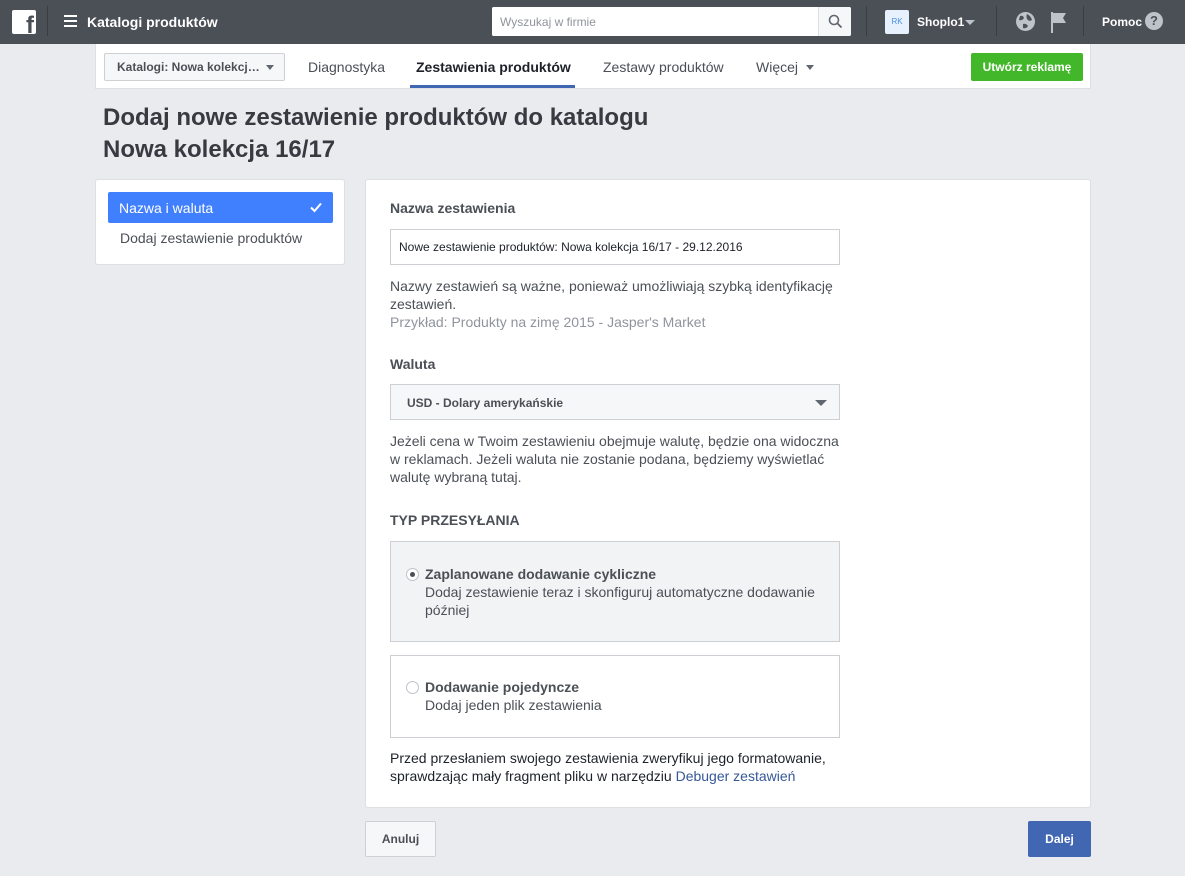 This screenshot has width=1185, height=876. I want to click on tab-product-sets: Zestawy produktów, so click(663, 67).